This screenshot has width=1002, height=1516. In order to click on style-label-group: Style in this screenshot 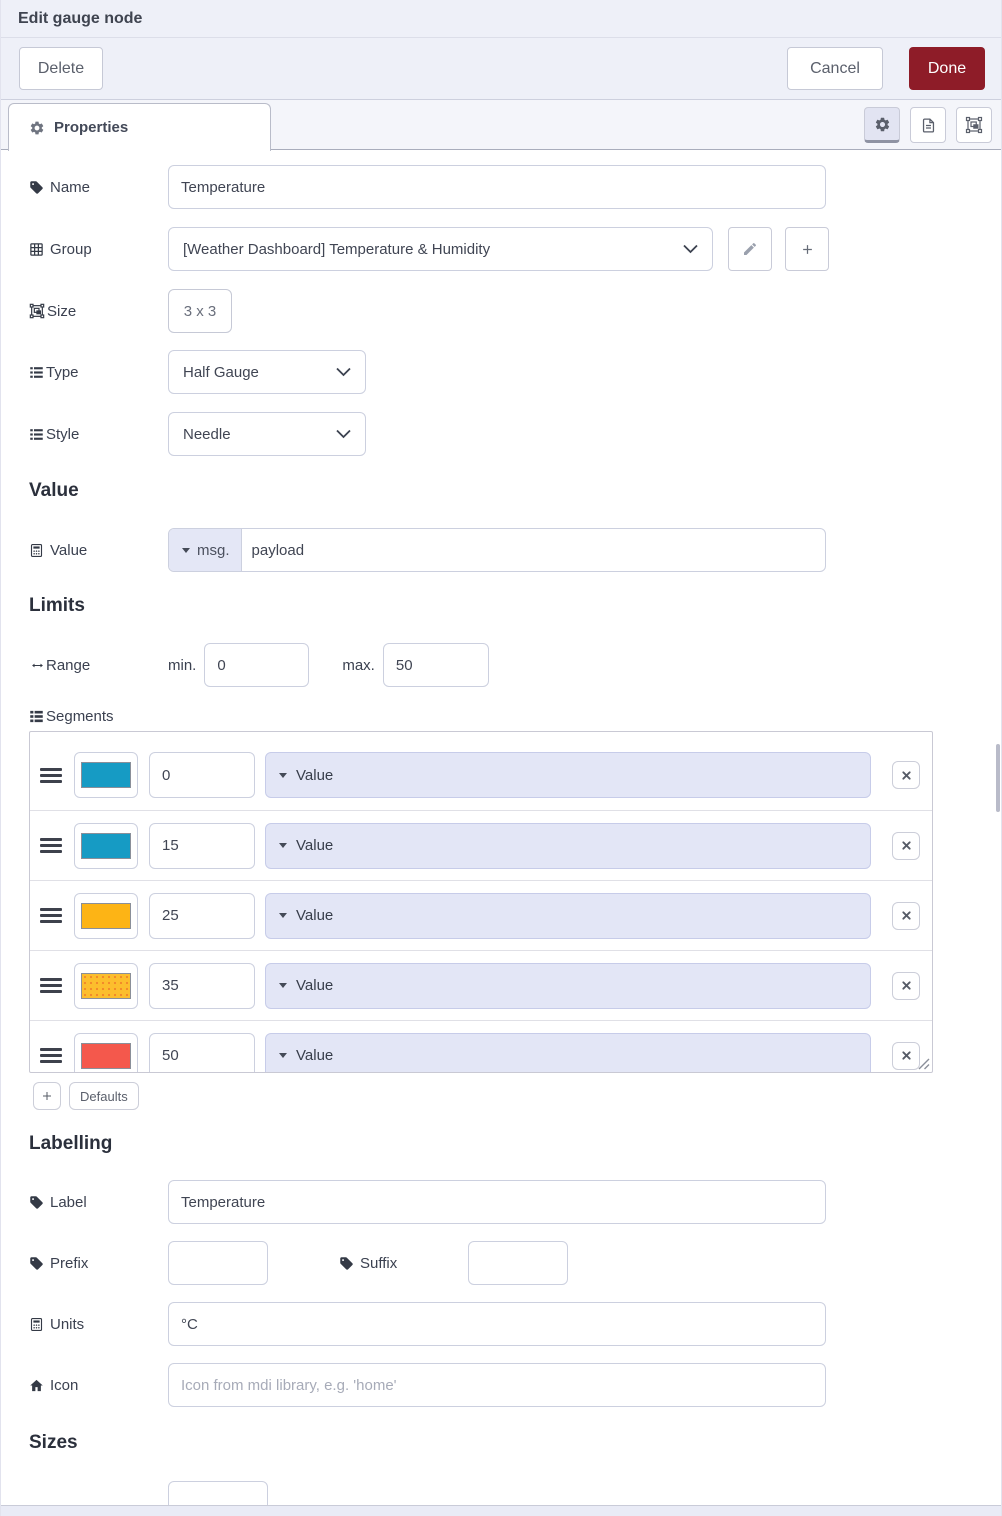, I will do `click(98, 434)`.